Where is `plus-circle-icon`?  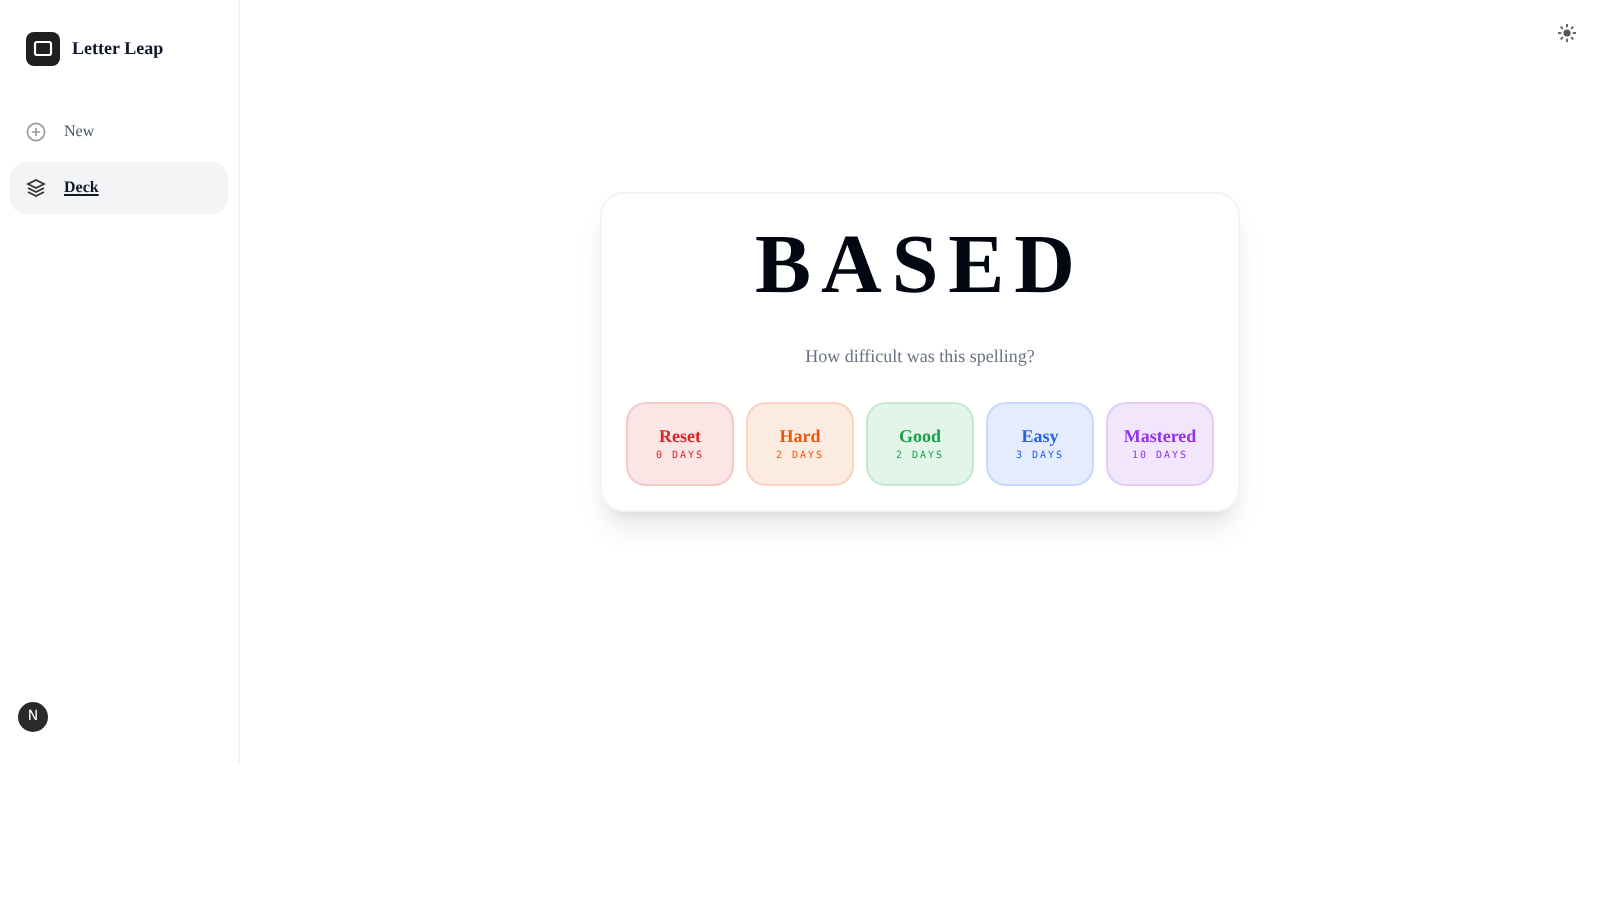 plus-circle-icon is located at coordinates (36, 132).